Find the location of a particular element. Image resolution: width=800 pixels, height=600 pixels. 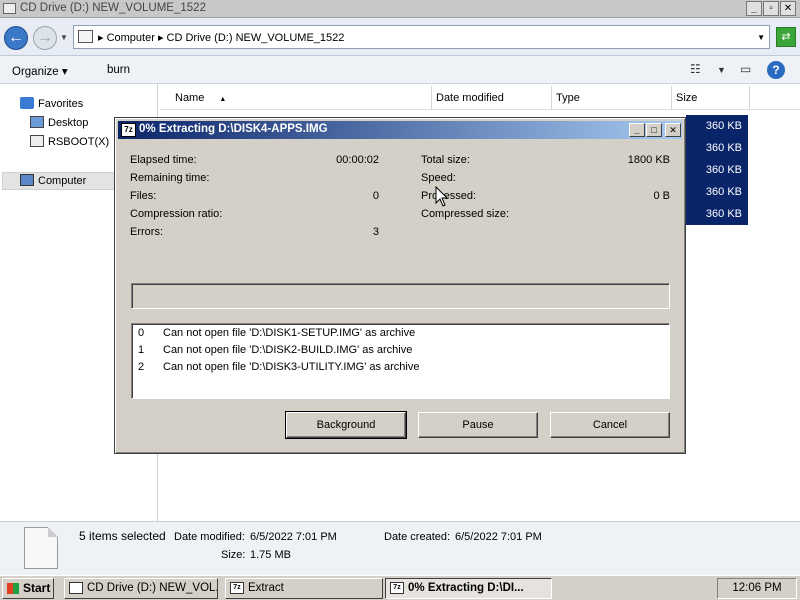

maximize-button: ▫ is located at coordinates (771, 8).